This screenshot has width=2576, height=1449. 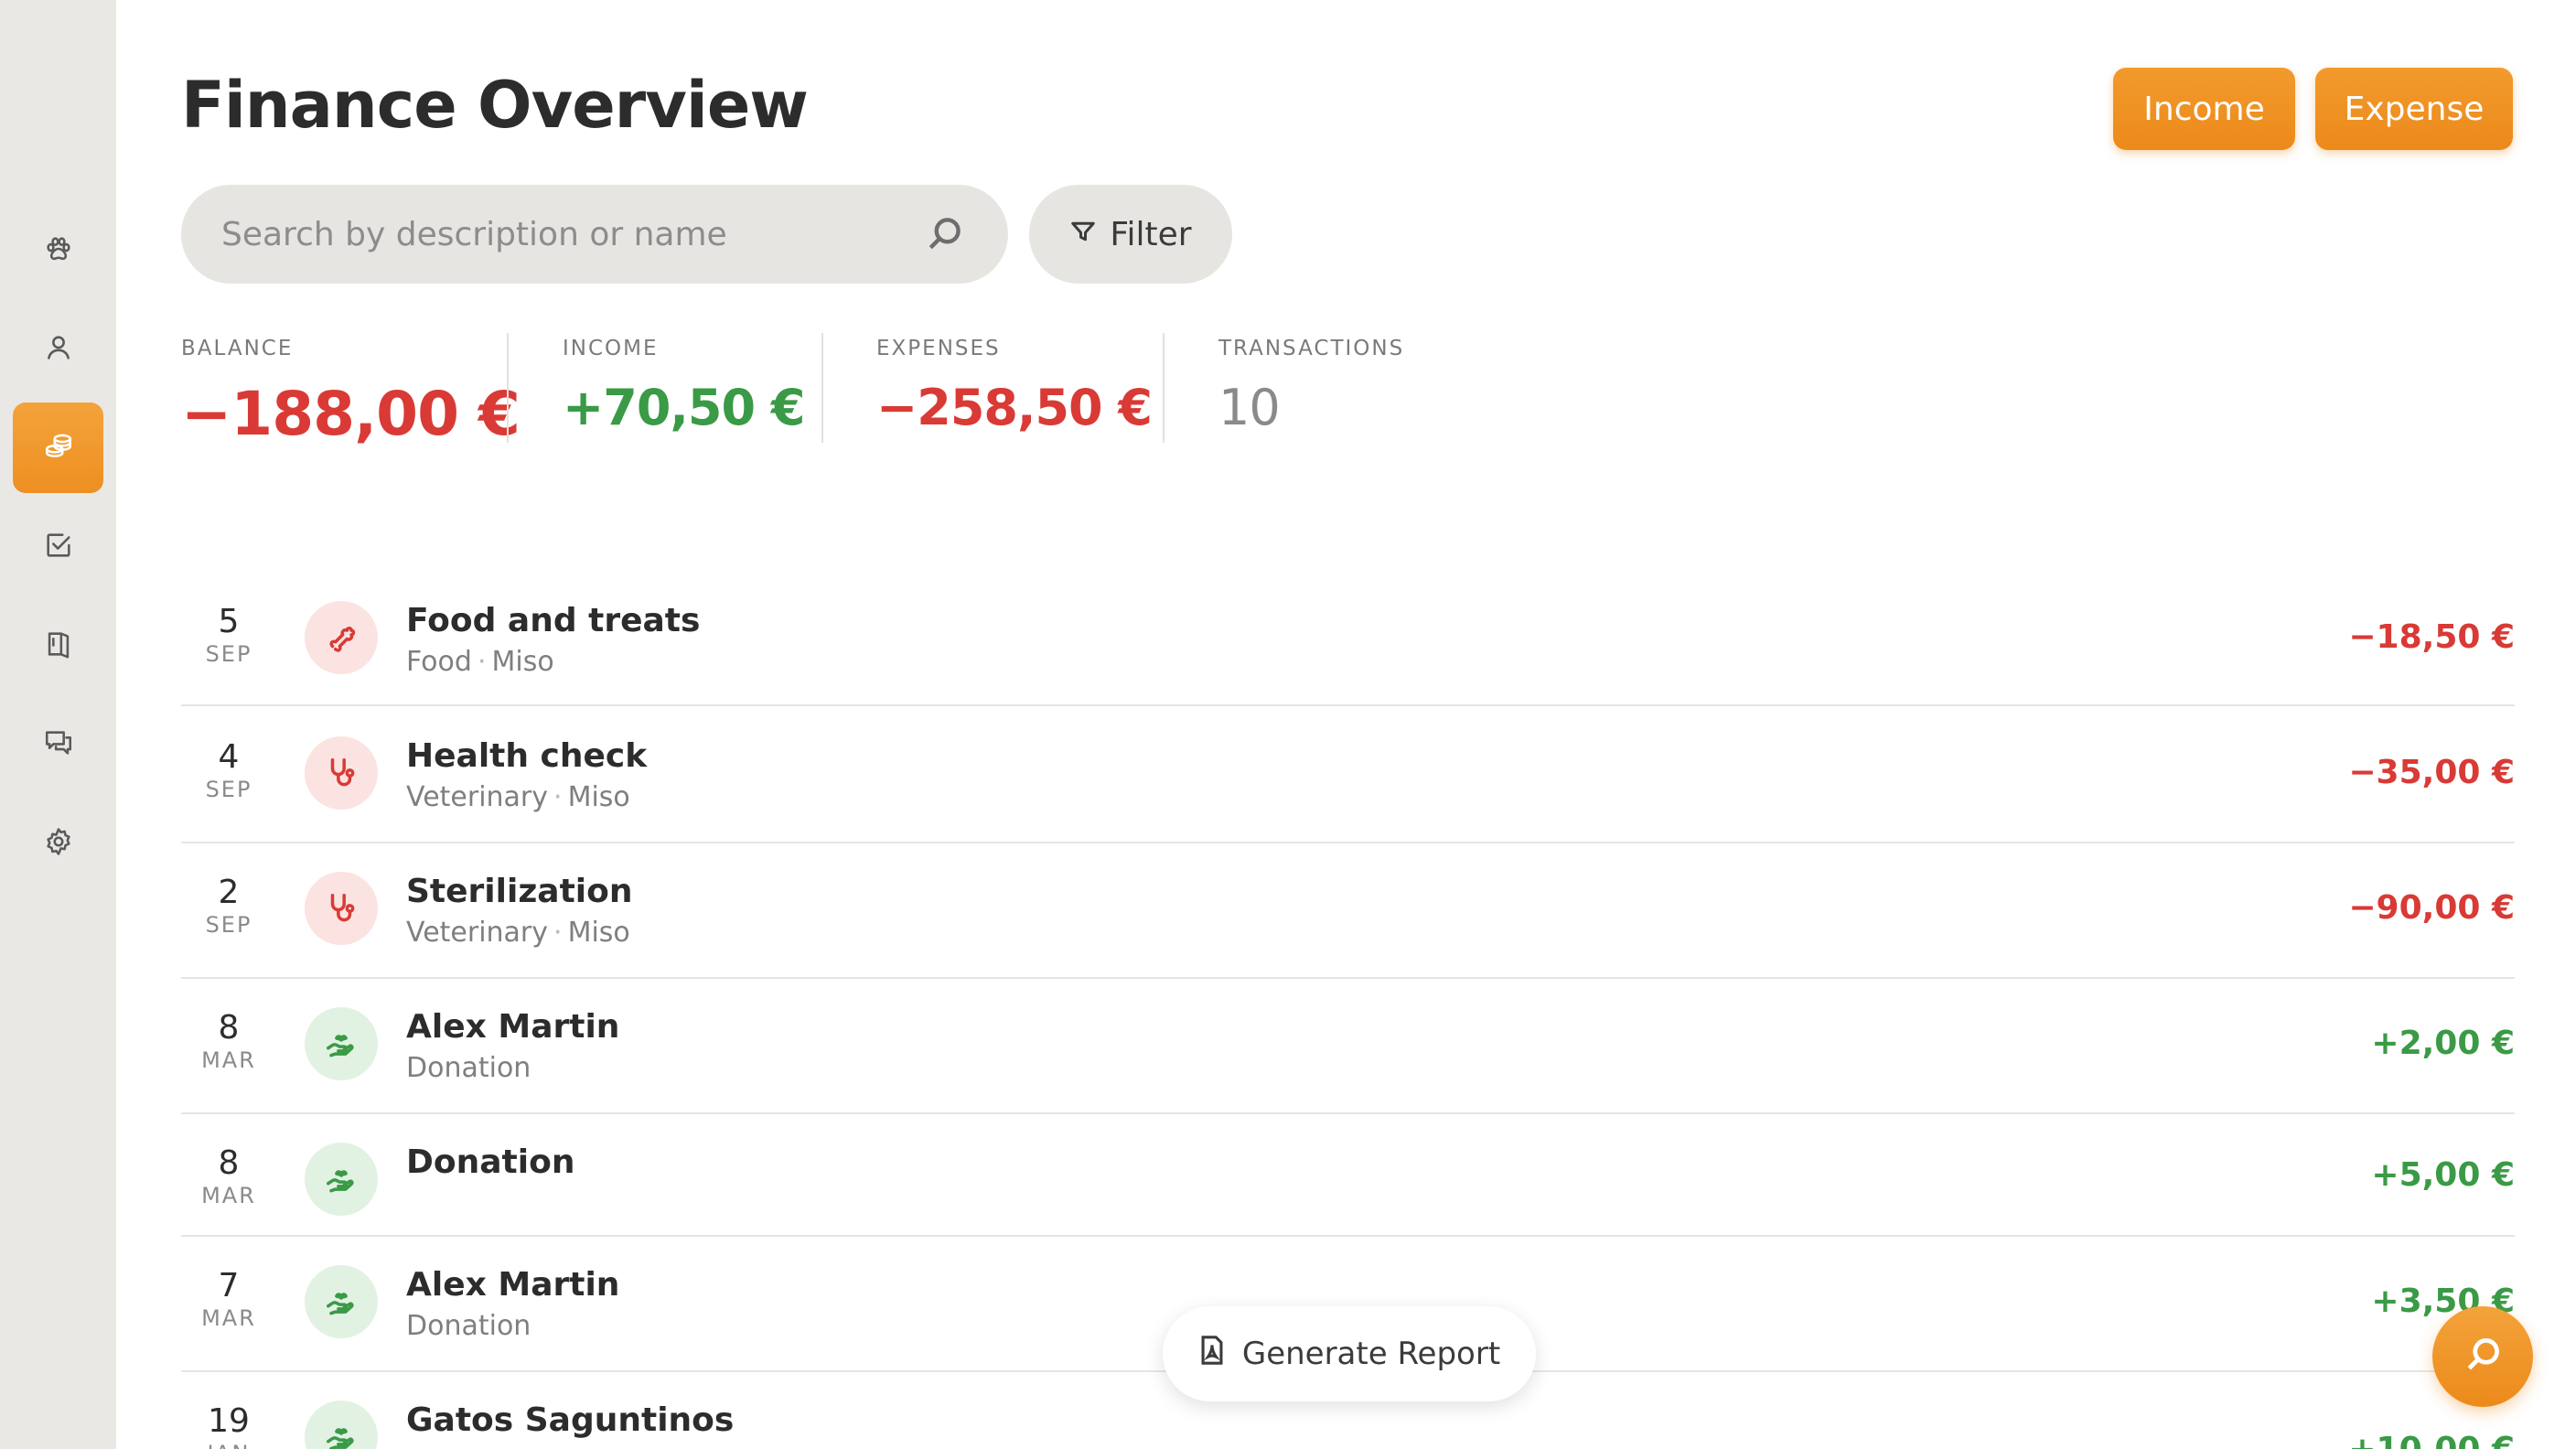 I want to click on add-expense-button: Expense, so click(x=2414, y=109).